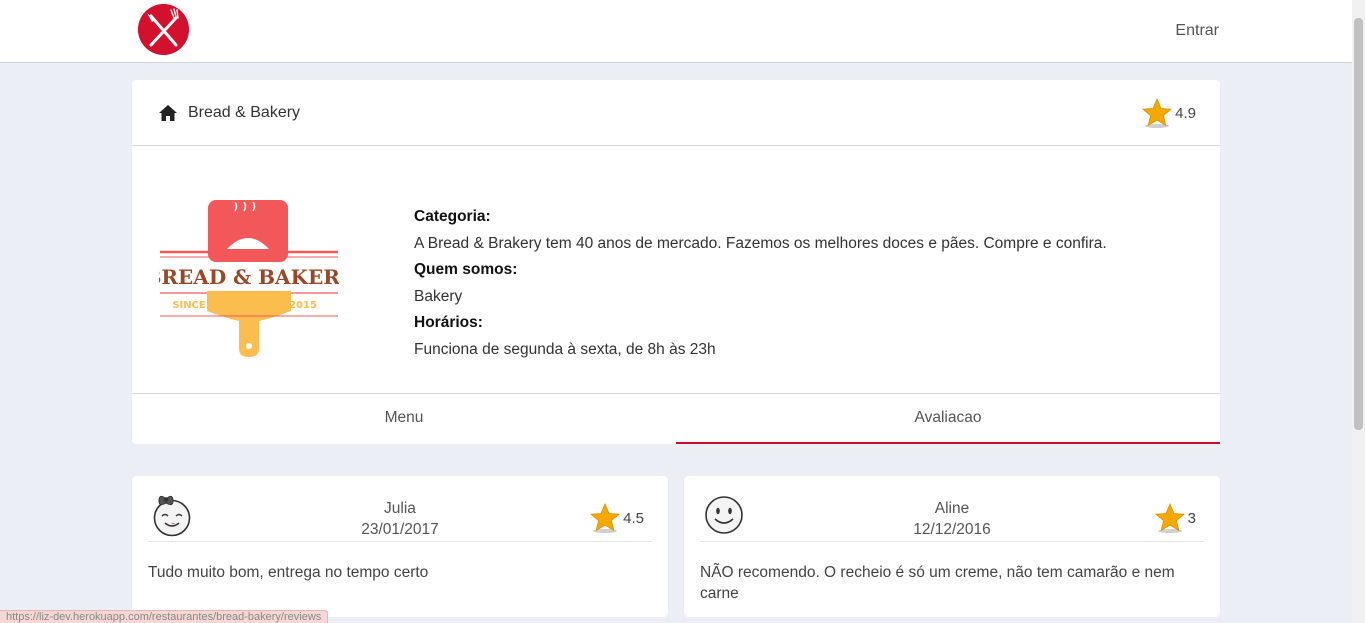 This screenshot has width=1365, height=623. Describe the element at coordinates (1358, 224) in the screenshot. I see `scrollbar-thumb` at that location.